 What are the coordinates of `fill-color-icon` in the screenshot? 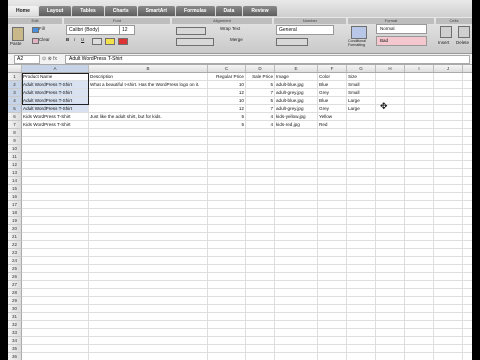 It's located at (110, 41).